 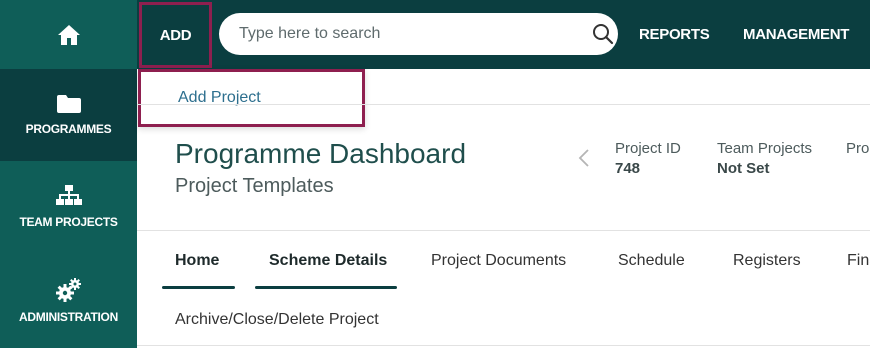 I want to click on tab-finance: Fina, so click(x=858, y=261).